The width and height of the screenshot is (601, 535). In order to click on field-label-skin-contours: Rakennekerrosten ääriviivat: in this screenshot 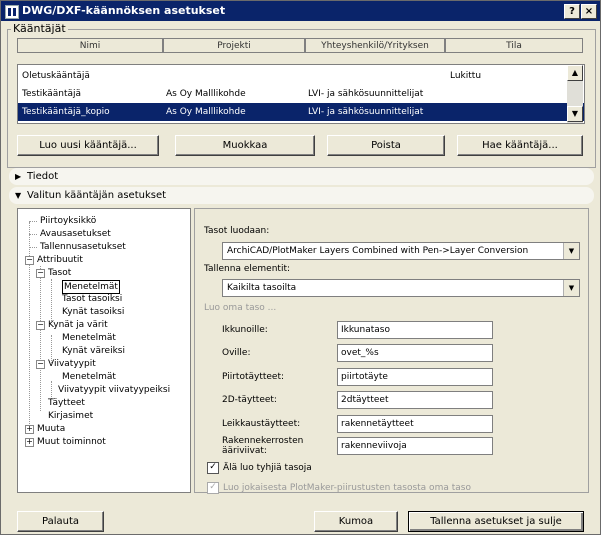, I will do `click(263, 446)`.